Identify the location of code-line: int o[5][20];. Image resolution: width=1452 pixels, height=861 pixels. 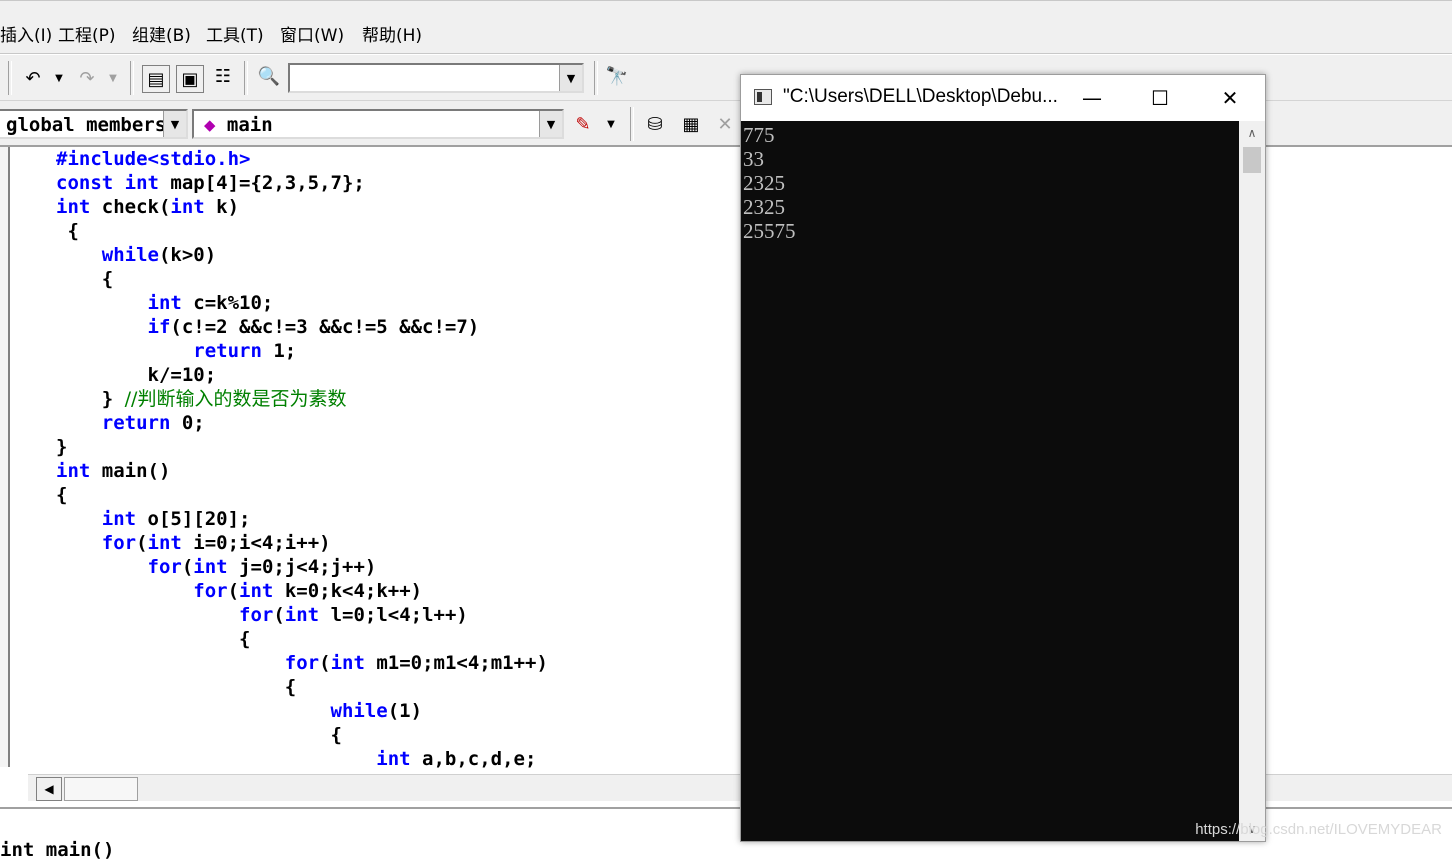
(302, 519).